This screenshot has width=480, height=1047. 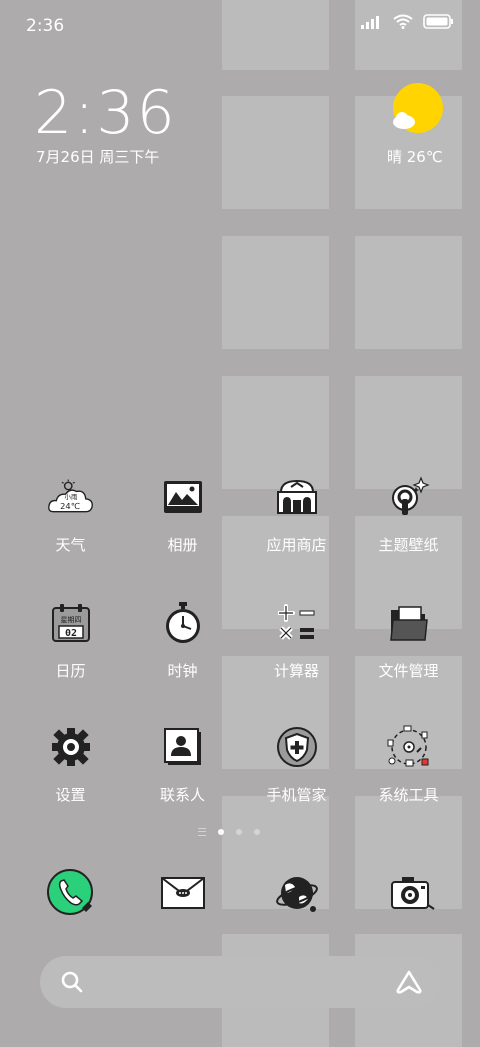 I want to click on gallery-icon, so click(x=183, y=497).